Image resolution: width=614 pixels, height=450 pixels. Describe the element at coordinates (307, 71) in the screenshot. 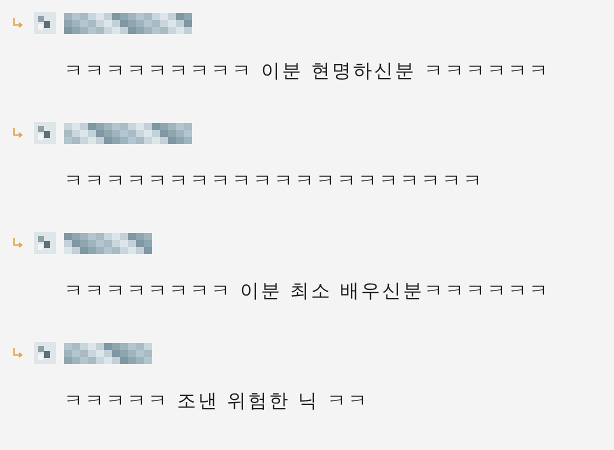

I see `comment-text: ㅋㅋㅋㅋㅋㅋㅋㅋㅋ 이분 현명하신분 ㅋㅋㅋㅋㅋㅋ` at that location.